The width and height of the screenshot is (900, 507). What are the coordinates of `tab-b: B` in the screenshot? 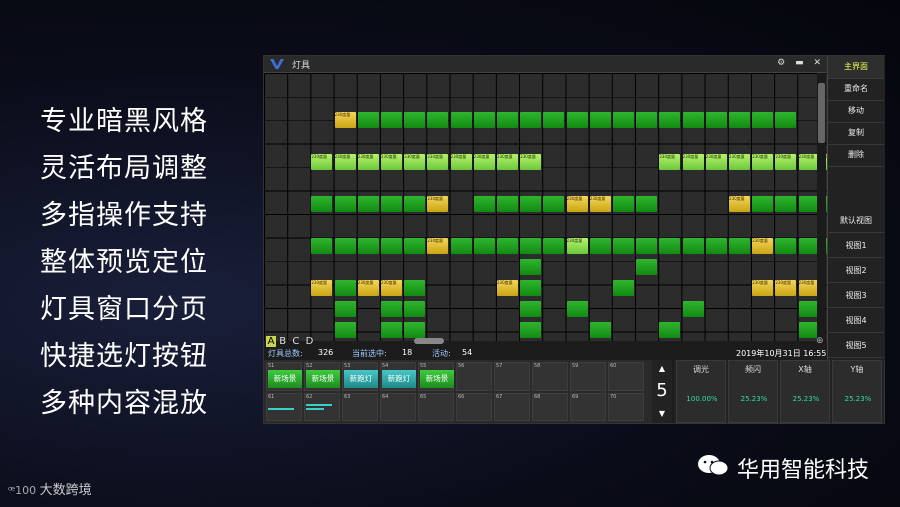 It's located at (284, 341).